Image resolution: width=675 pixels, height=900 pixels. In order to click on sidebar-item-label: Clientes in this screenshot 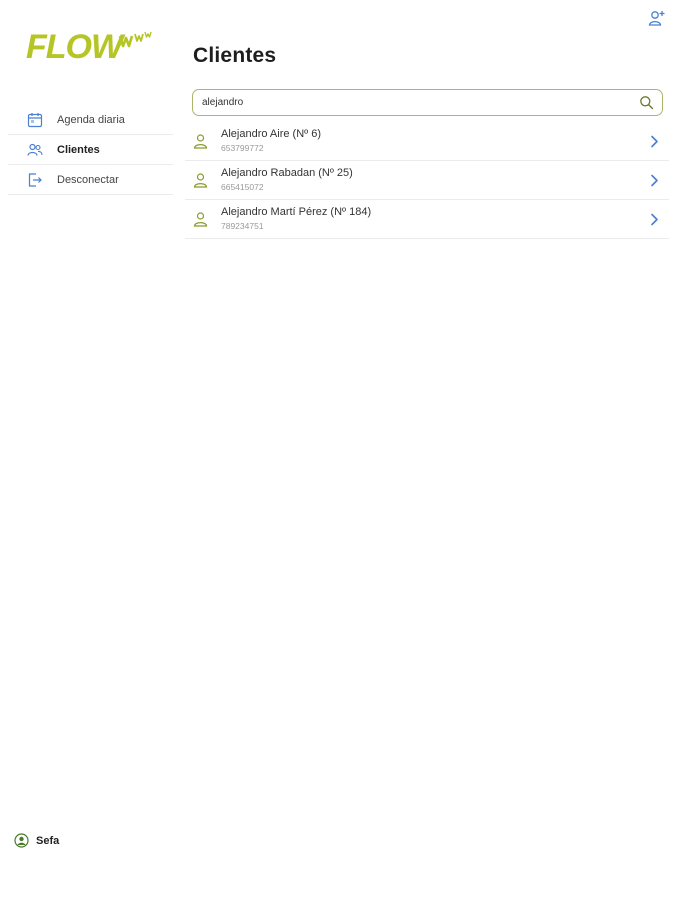, I will do `click(78, 149)`.